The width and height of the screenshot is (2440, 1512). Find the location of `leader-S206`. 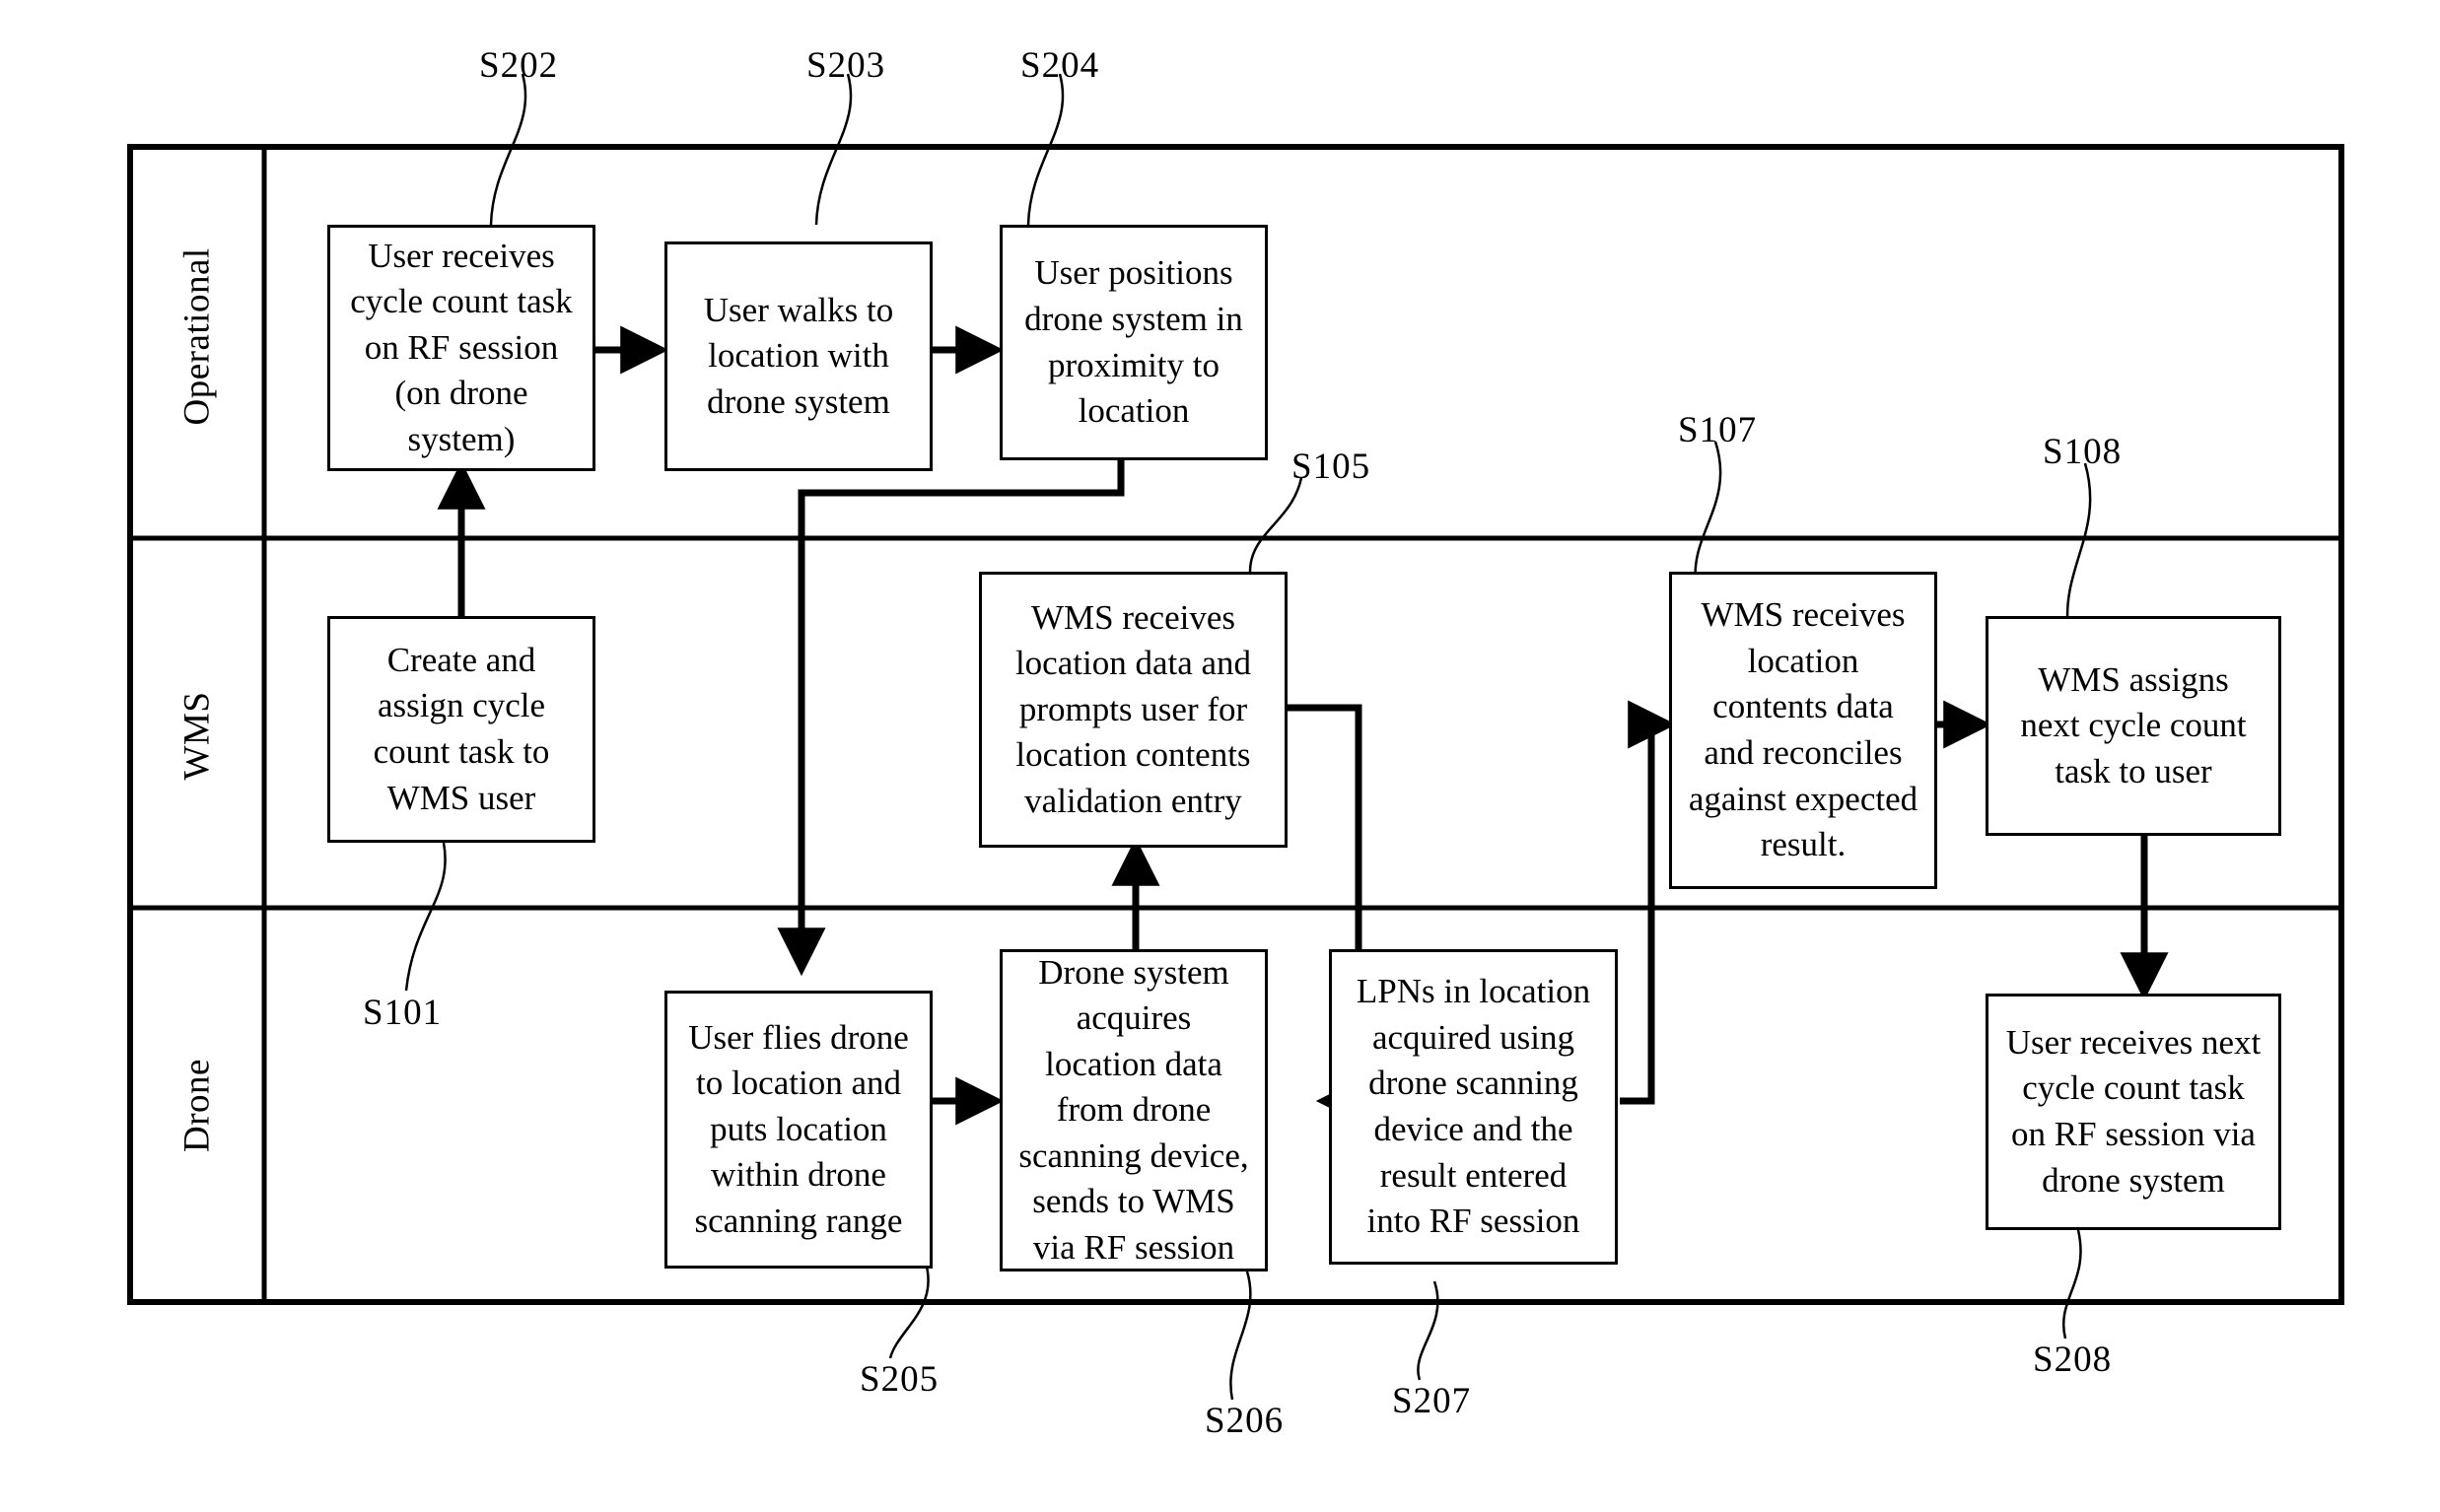

leader-S206 is located at coordinates (1241, 1336).